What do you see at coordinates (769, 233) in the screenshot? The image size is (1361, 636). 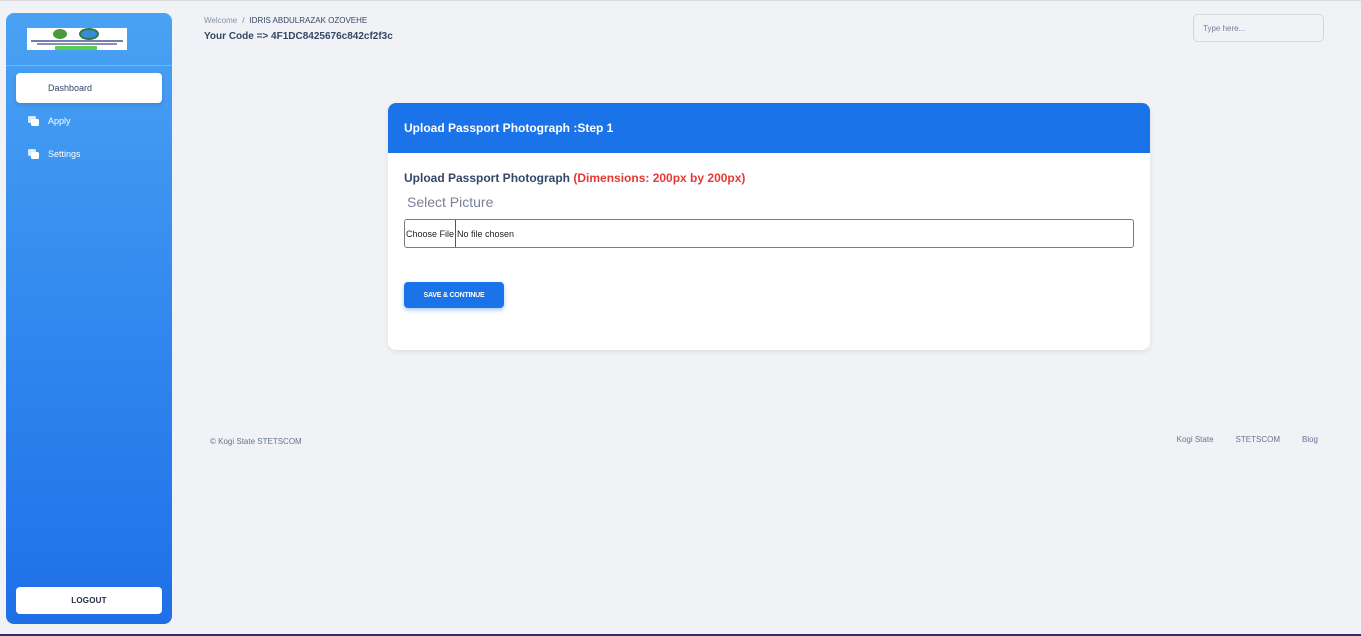 I see `file-input: Choose File No file chosen` at bounding box center [769, 233].